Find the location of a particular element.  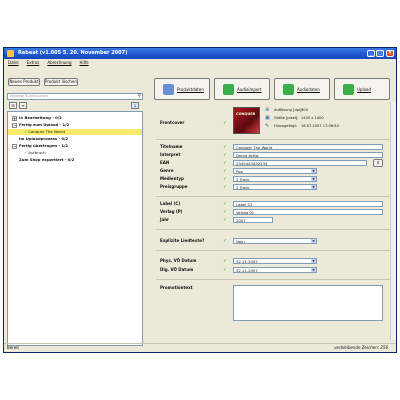

added-info: Hinzugefügt: 16.07.2007 17:06:54 is located at coordinates (306, 126).